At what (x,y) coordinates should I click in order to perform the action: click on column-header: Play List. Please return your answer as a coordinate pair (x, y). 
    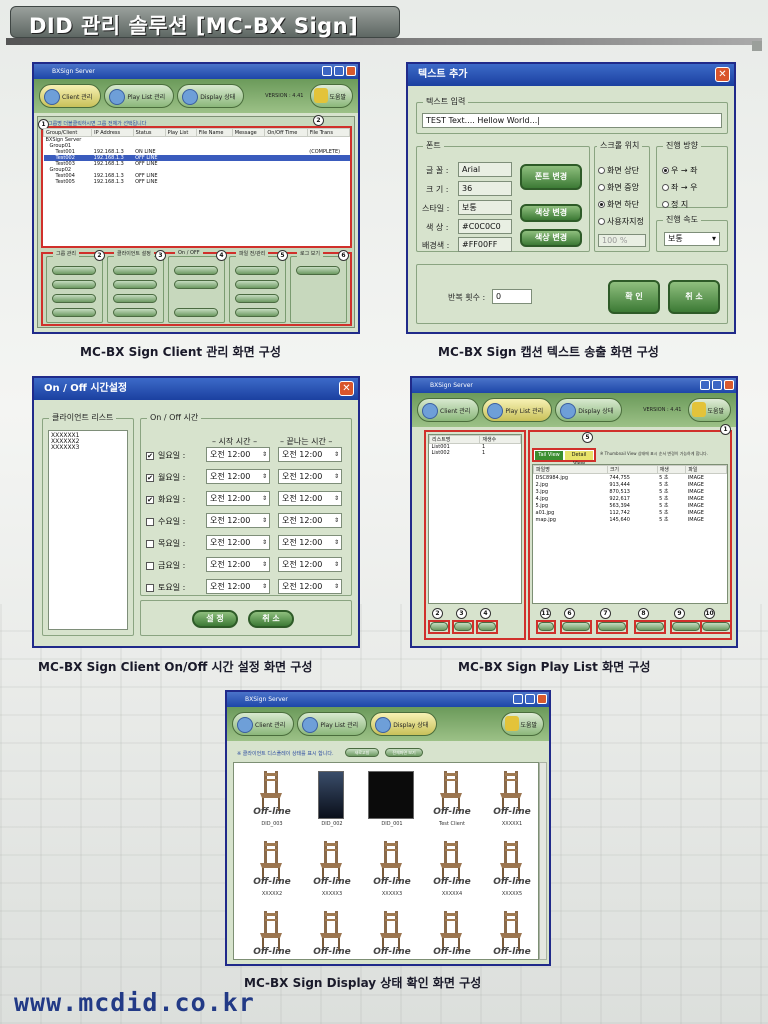
    Looking at the image, I should click on (180, 132).